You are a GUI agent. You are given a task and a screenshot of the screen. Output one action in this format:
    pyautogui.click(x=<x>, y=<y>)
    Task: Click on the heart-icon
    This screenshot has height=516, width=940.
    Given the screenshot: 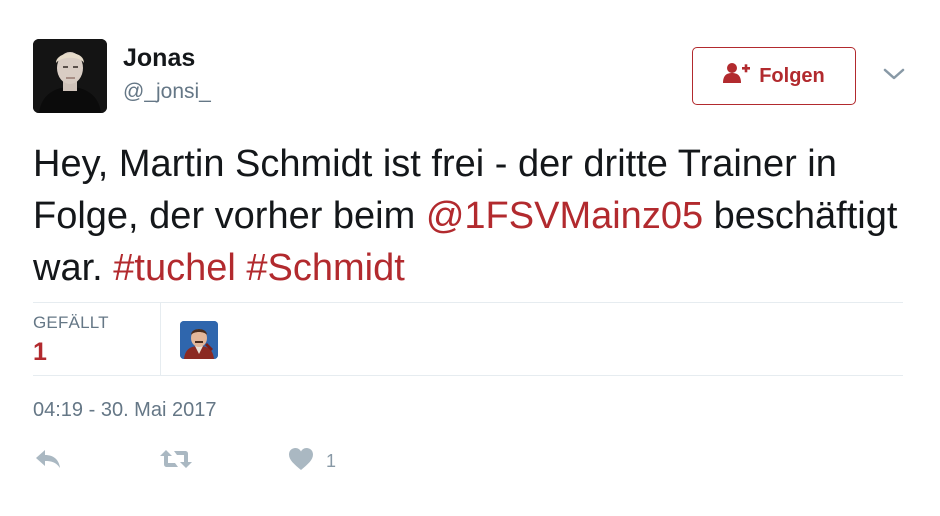 What is the action you would take?
    pyautogui.click(x=301, y=461)
    